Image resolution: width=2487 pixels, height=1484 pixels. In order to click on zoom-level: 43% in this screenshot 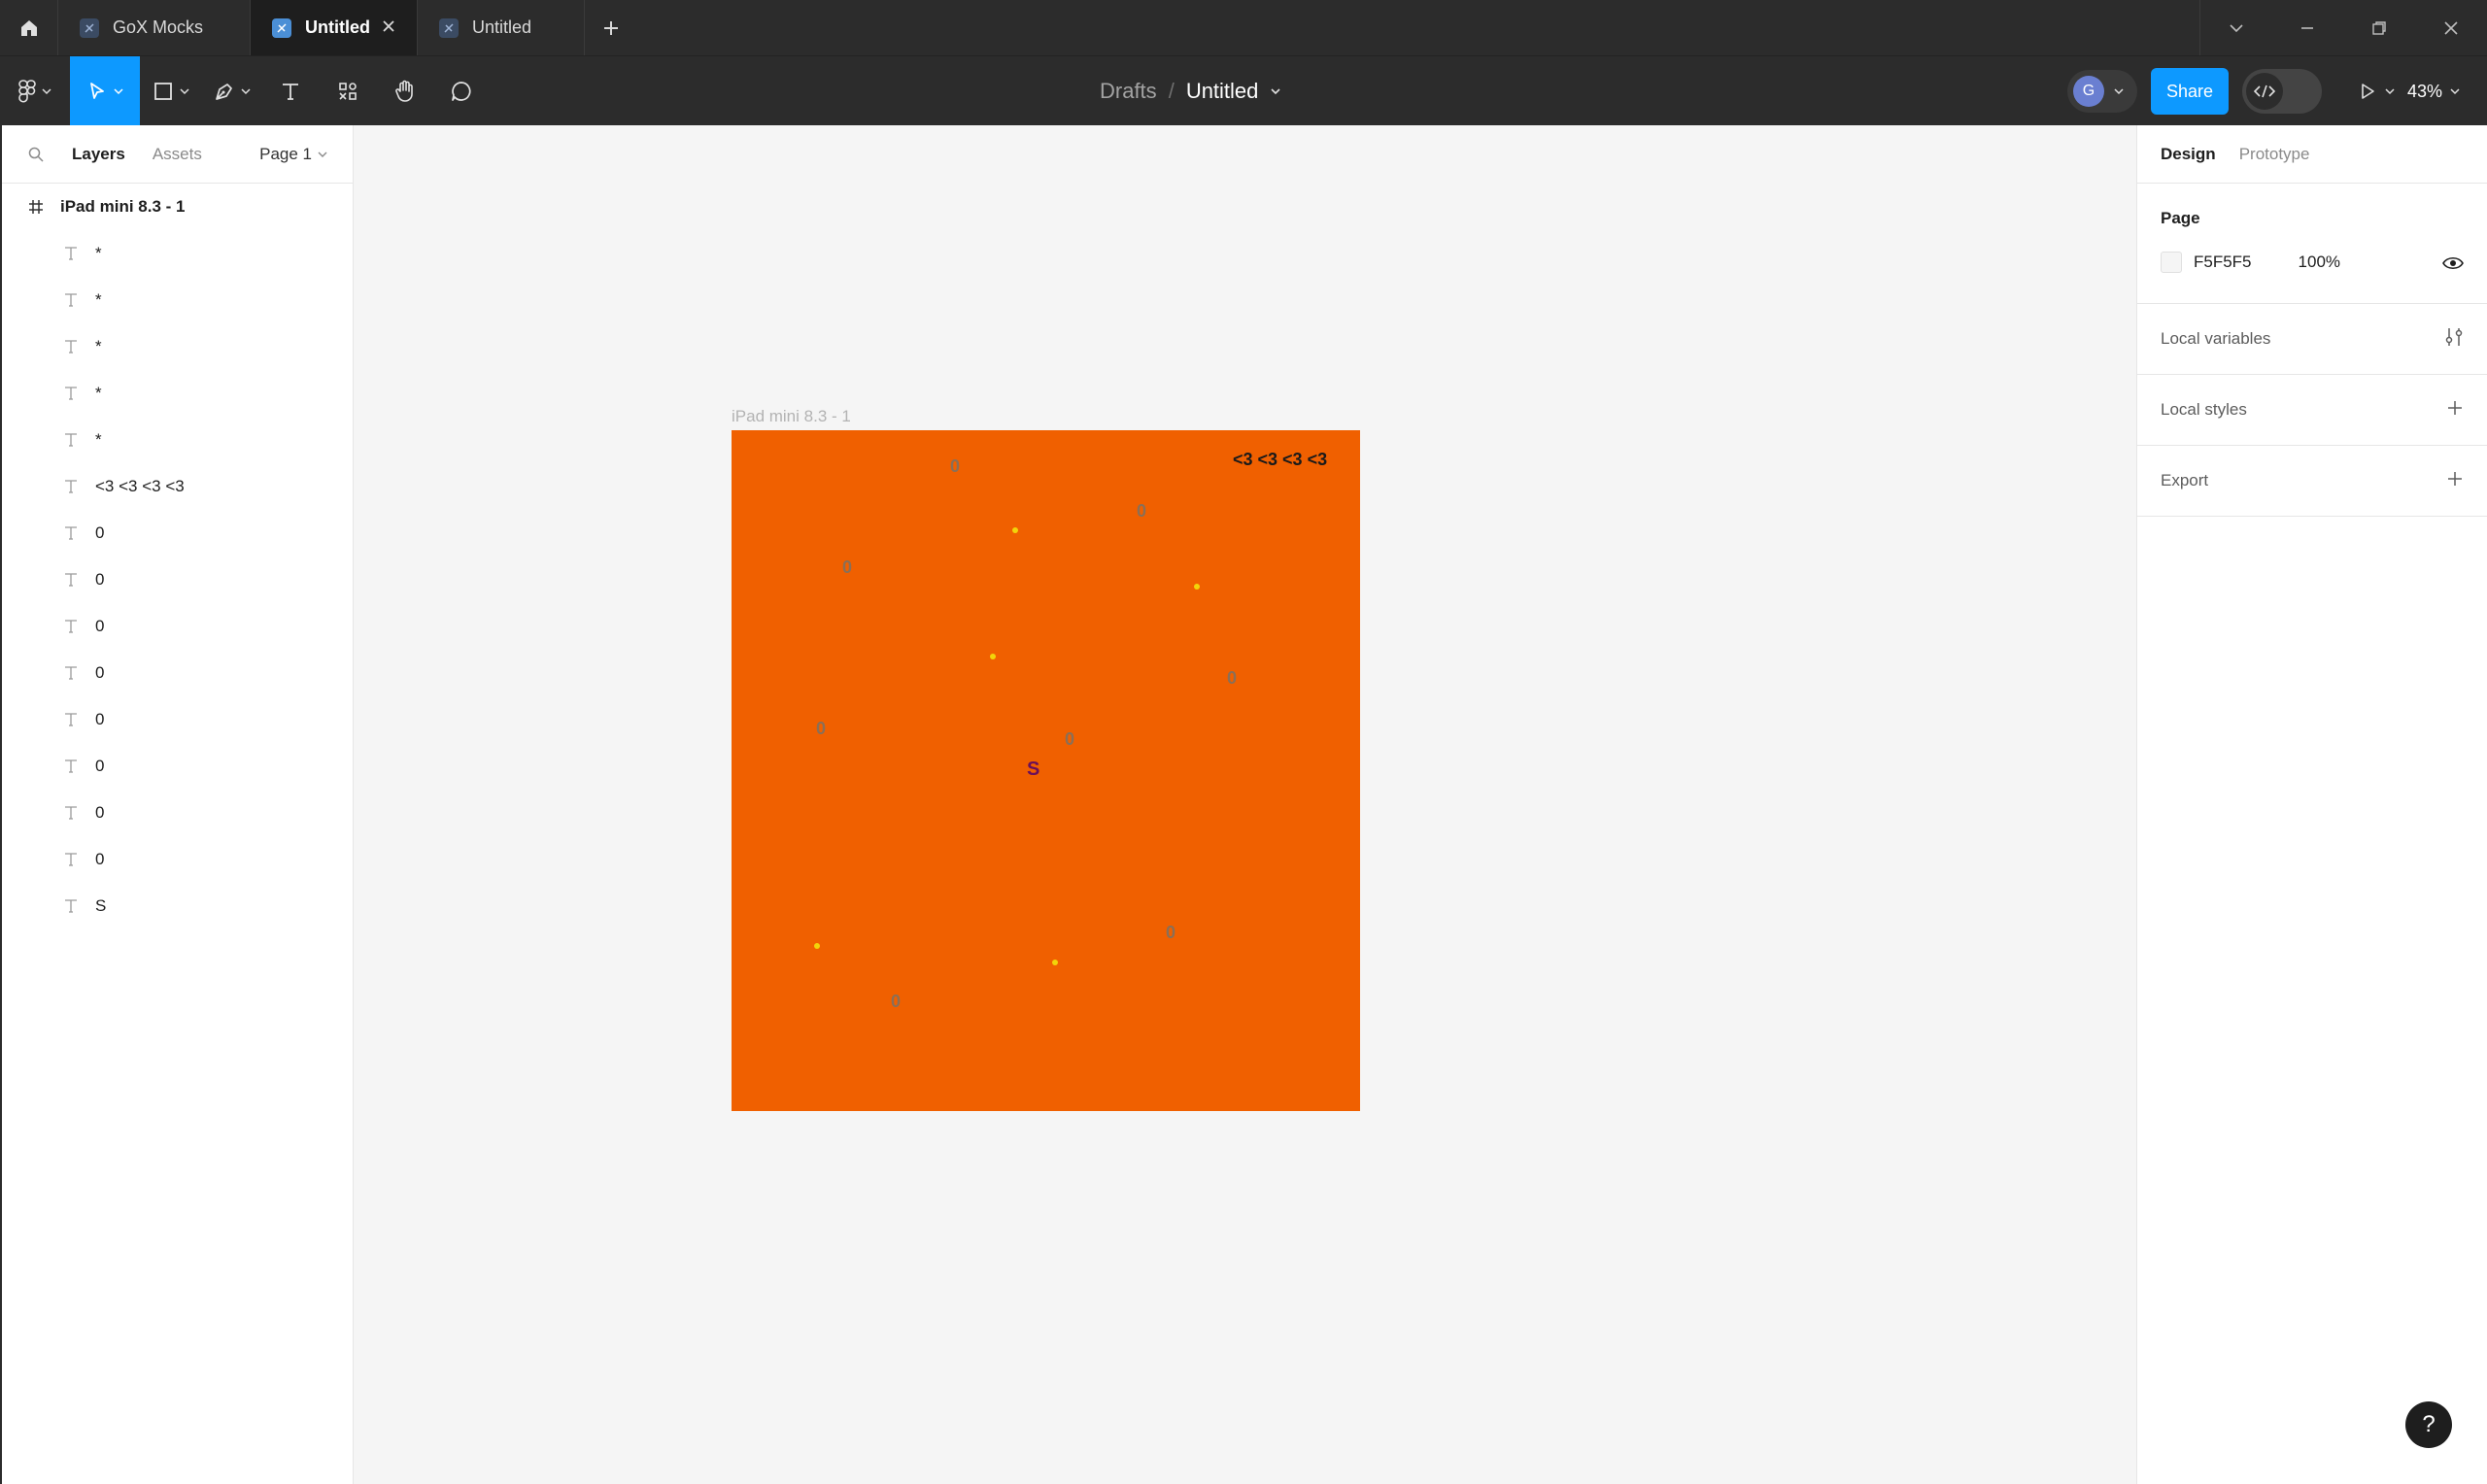, I will do `click(2425, 91)`.